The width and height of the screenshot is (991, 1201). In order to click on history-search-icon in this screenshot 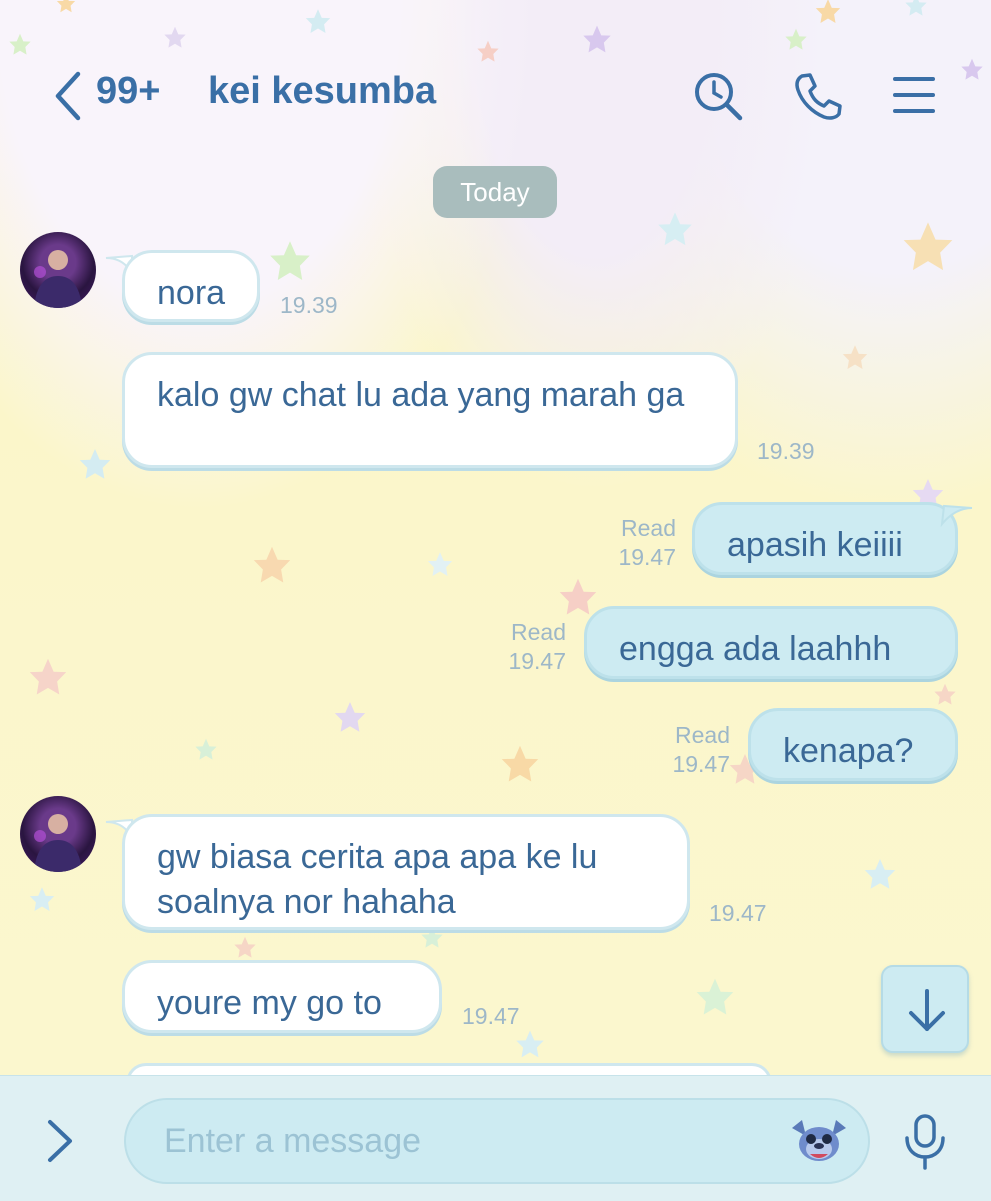, I will do `click(719, 97)`.